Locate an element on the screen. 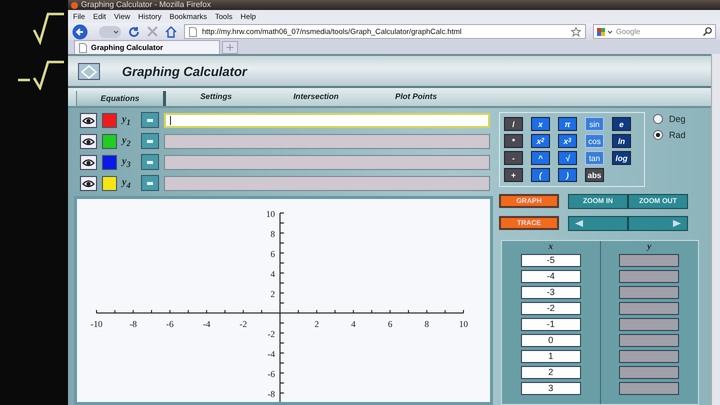 The image size is (720, 405). tab: Intersection is located at coordinates (316, 97).